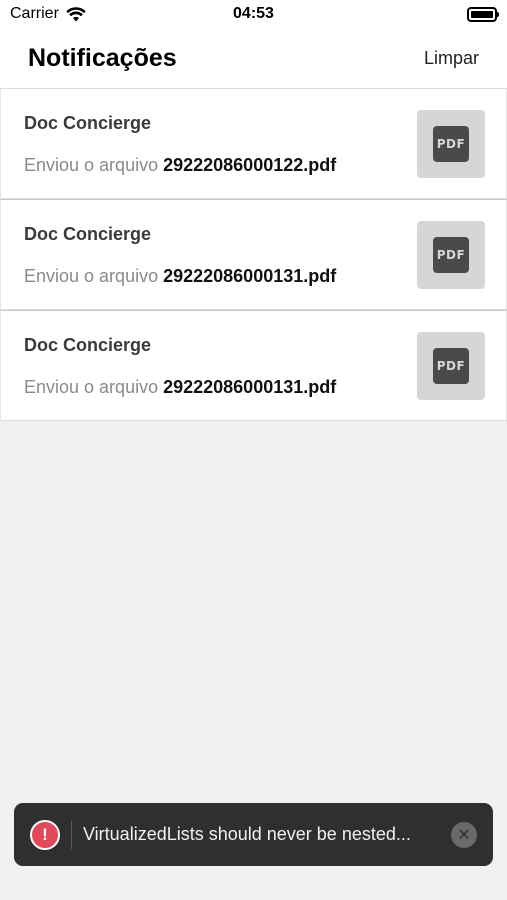 The image size is (507, 900). Describe the element at coordinates (253, 14) in the screenshot. I see `status-bar: Carrier 04:53` at that location.